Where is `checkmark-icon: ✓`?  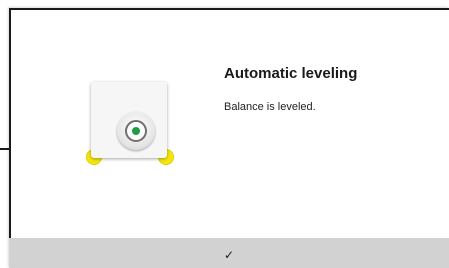
checkmark-icon: ✓ is located at coordinates (229, 255).